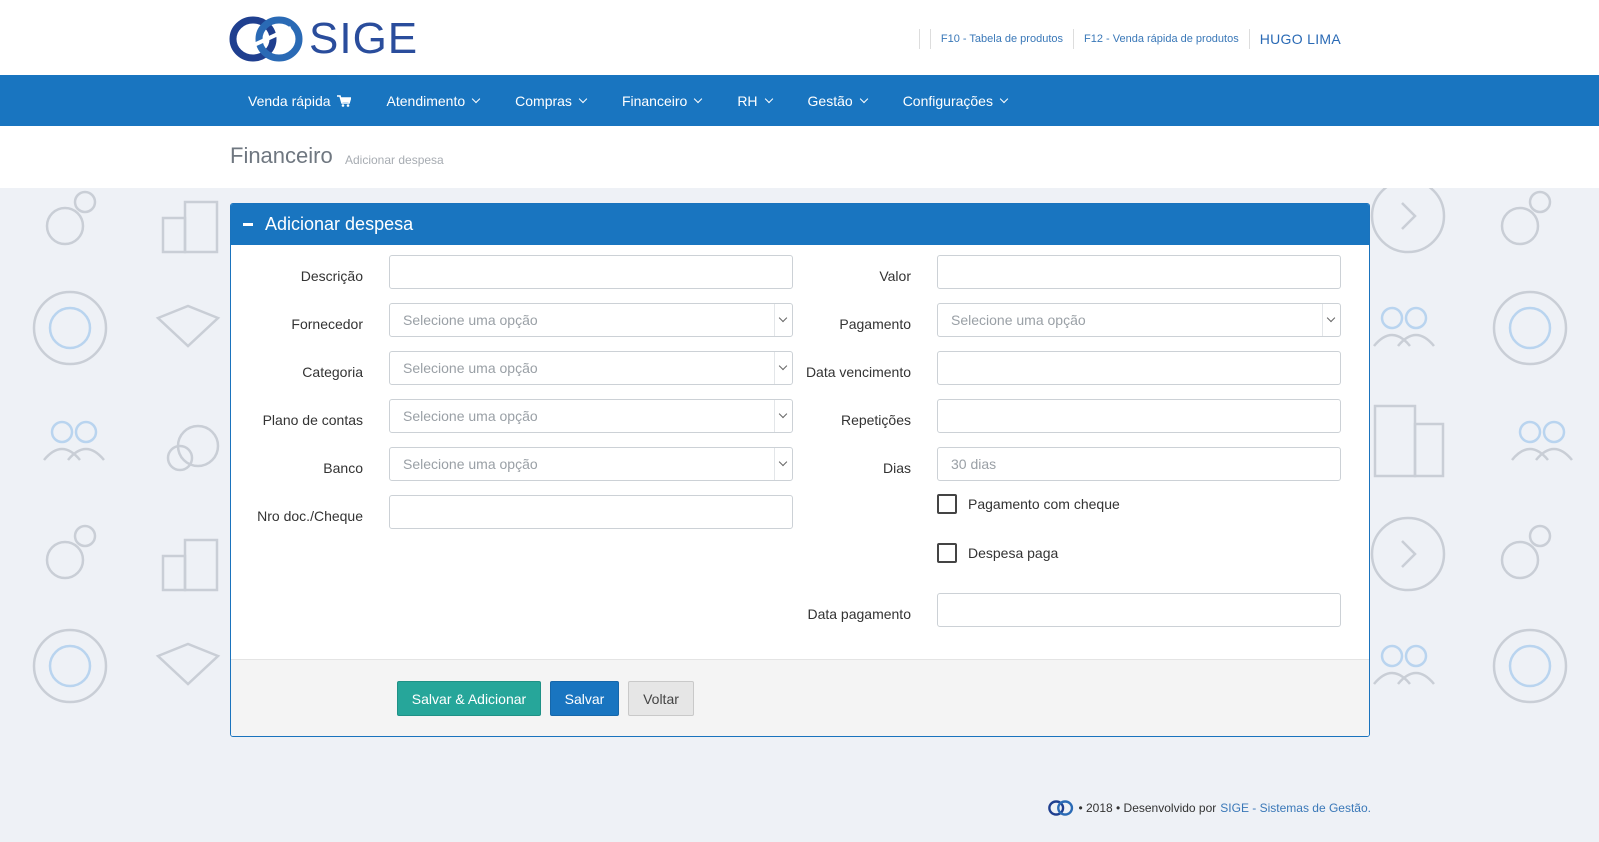 The width and height of the screenshot is (1599, 842). I want to click on nav-item-label: Atendimento, so click(426, 100).